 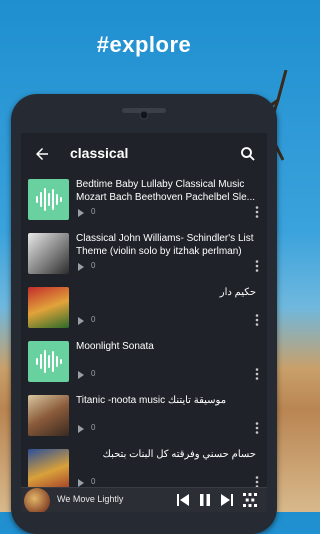 I want to click on track-title: Moonlight Sonata, so click(x=115, y=346).